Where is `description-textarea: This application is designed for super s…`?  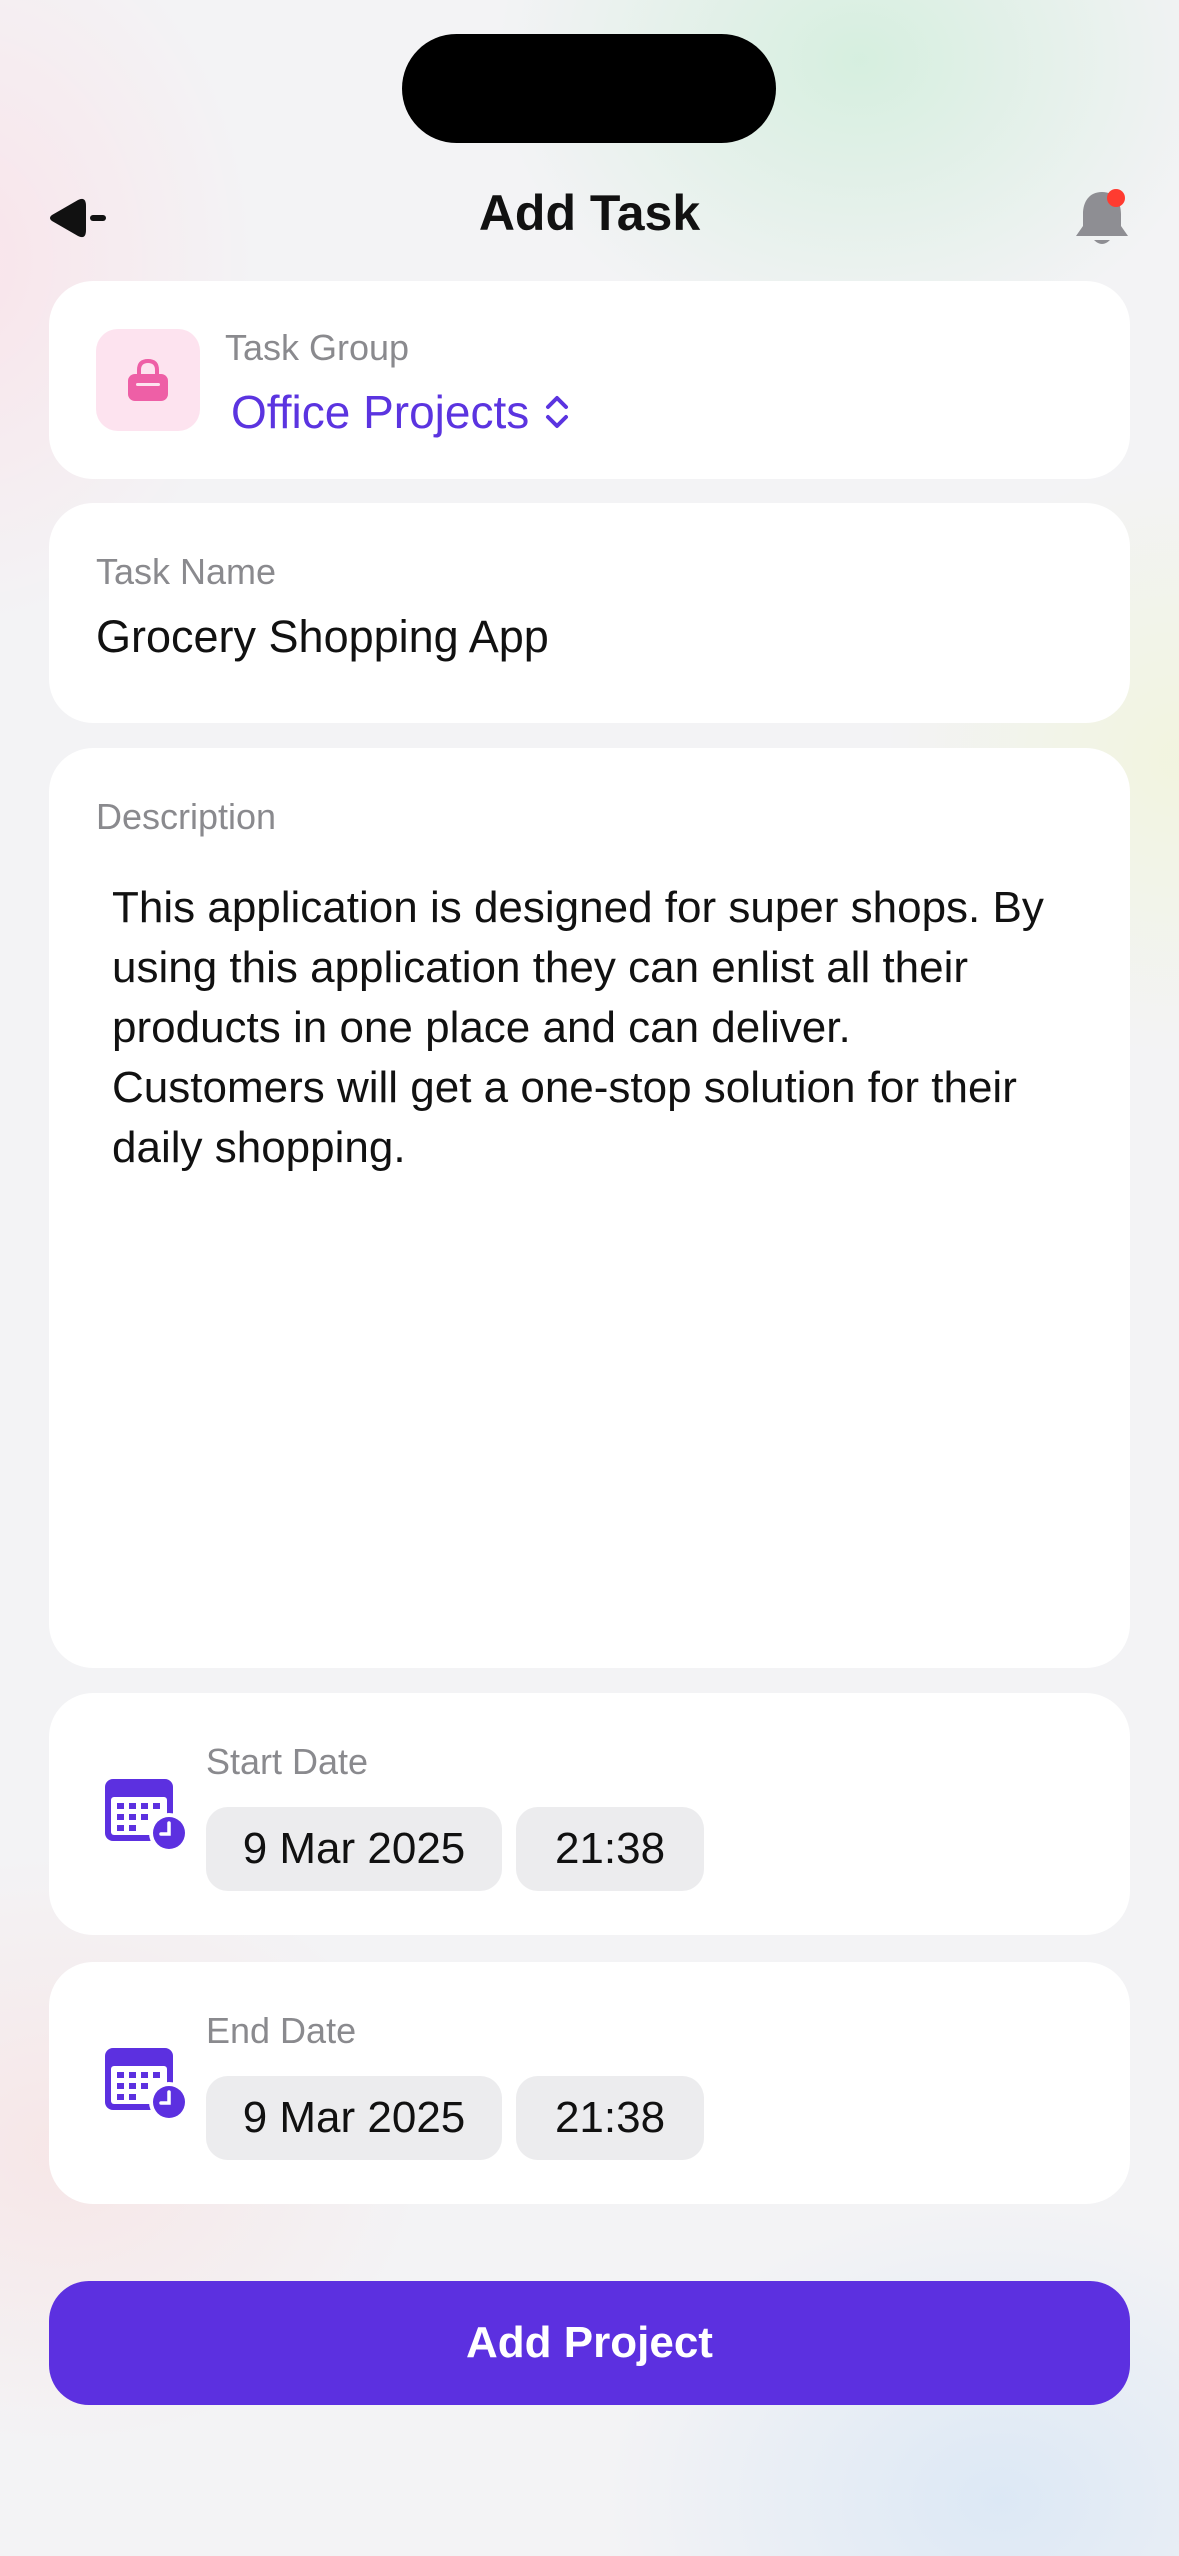
description-textarea: This application is designed for super s… is located at coordinates (592, 1028).